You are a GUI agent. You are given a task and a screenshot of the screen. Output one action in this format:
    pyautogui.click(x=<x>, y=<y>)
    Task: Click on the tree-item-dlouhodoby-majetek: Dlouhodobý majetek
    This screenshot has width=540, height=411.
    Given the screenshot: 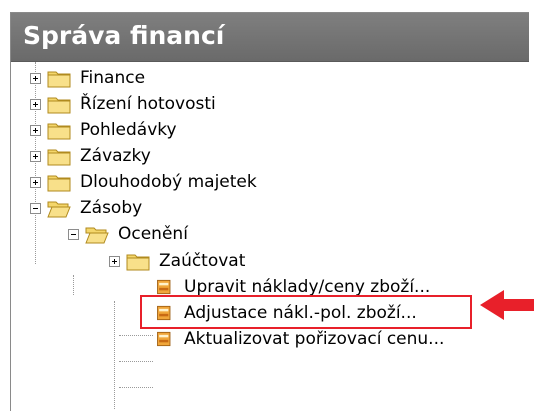 What is the action you would take?
    pyautogui.click(x=144, y=182)
    